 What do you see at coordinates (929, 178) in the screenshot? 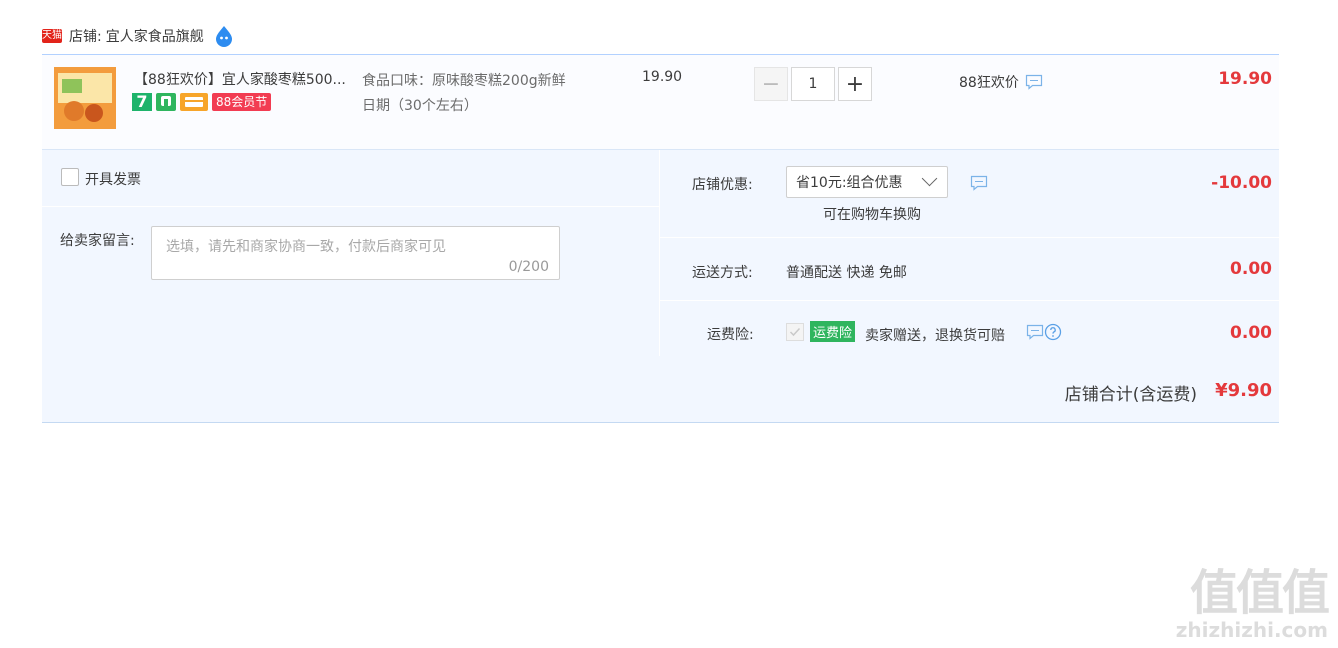
I see `chevron-down-icon` at bounding box center [929, 178].